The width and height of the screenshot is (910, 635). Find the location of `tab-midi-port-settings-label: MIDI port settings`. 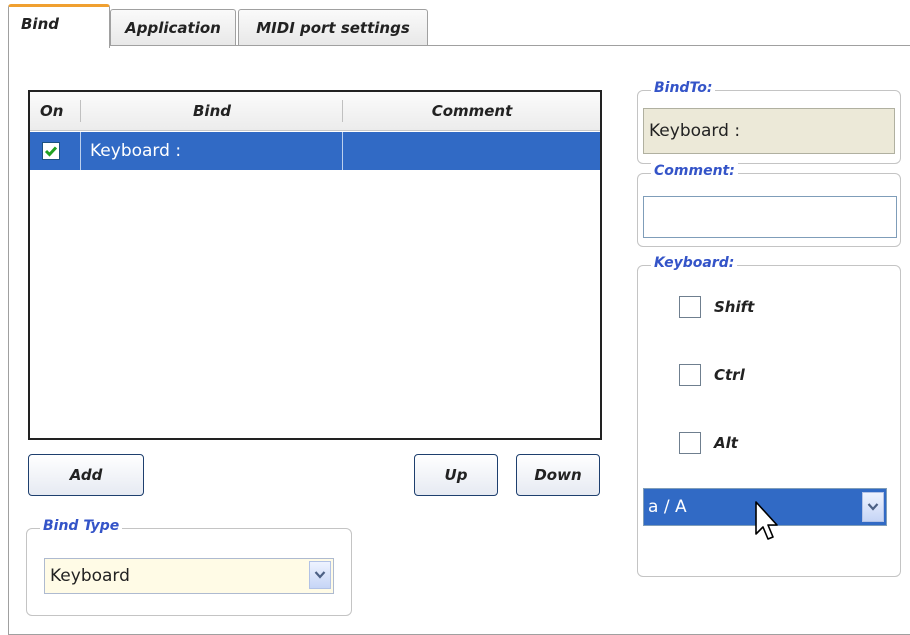

tab-midi-port-settings-label: MIDI port settings is located at coordinates (333, 27).